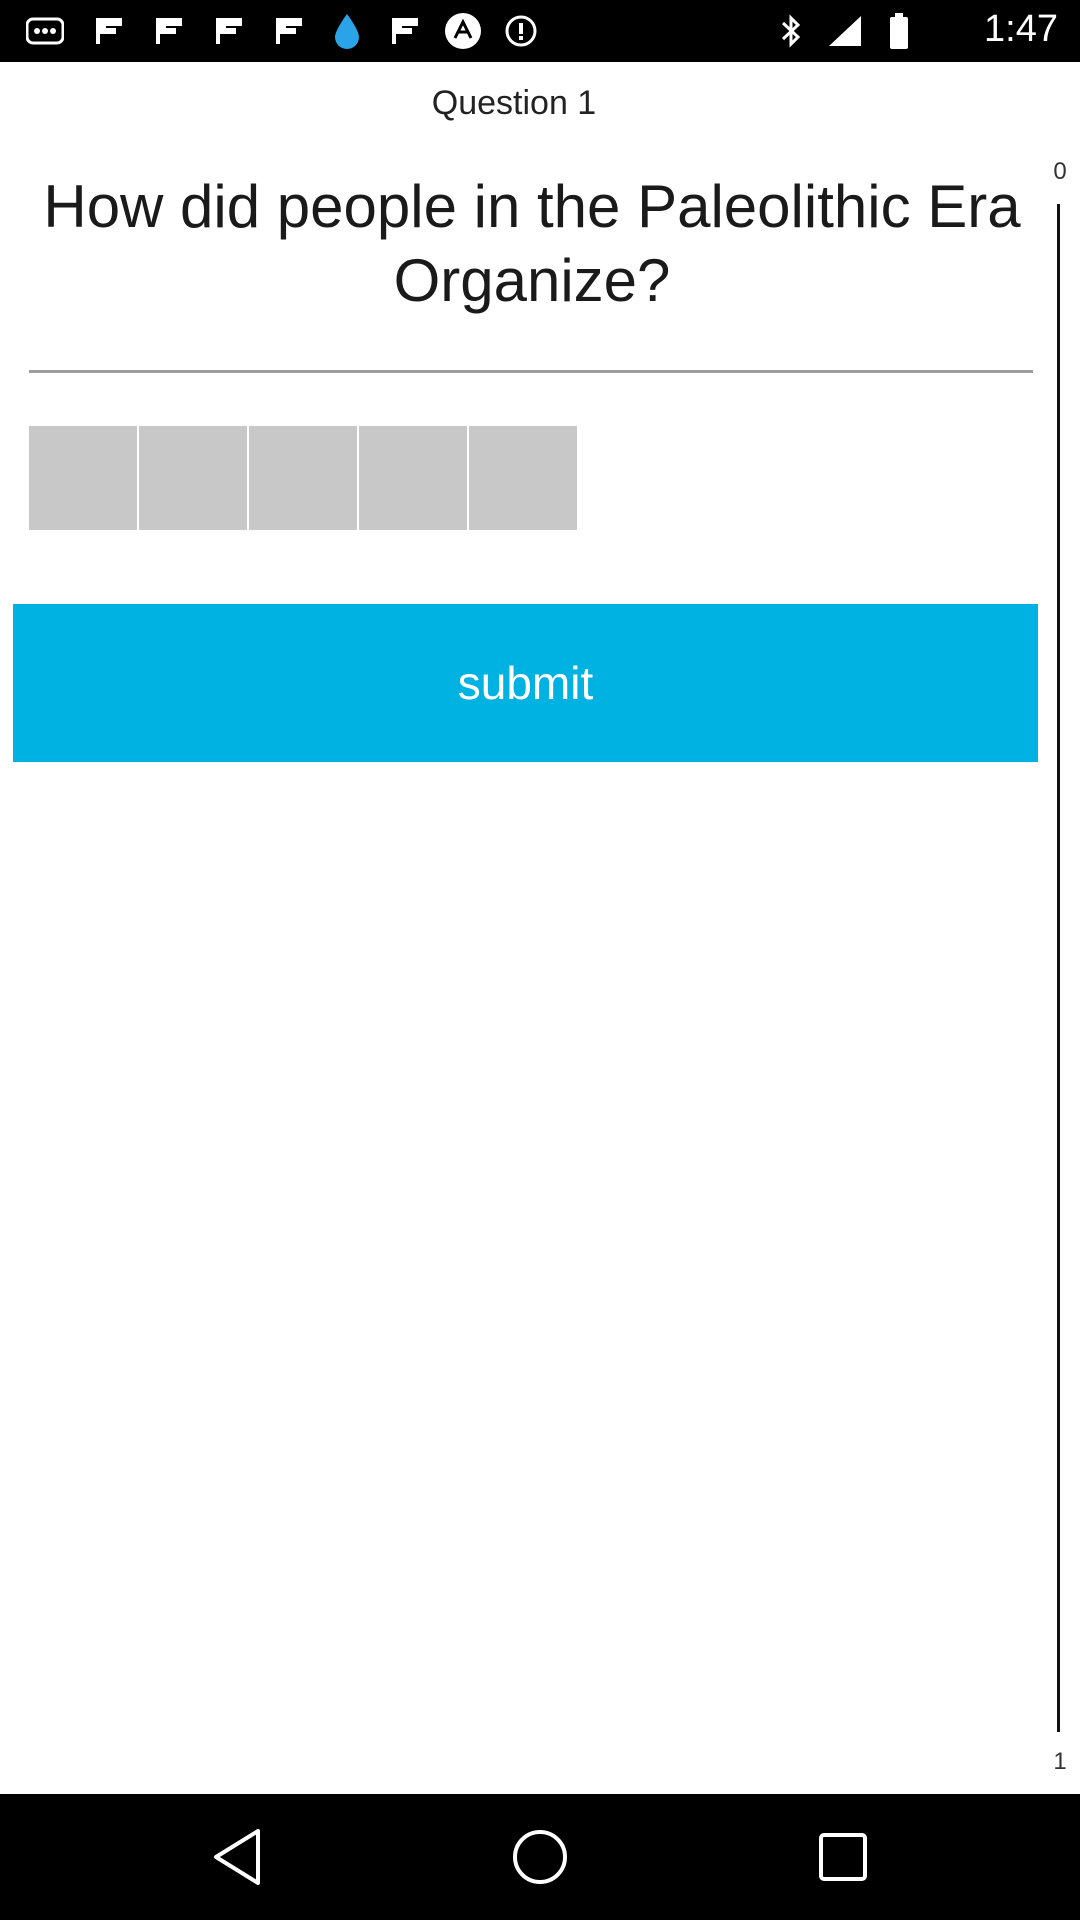 The image size is (1080, 1920). What do you see at coordinates (899, 31) in the screenshot?
I see `battery-icon` at bounding box center [899, 31].